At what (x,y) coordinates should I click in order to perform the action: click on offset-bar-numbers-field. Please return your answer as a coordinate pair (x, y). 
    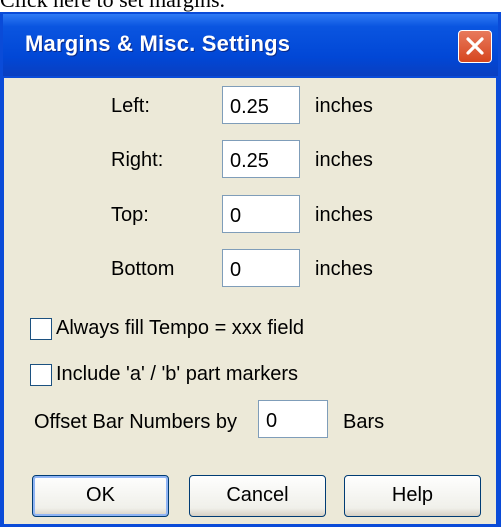
    Looking at the image, I should click on (293, 419).